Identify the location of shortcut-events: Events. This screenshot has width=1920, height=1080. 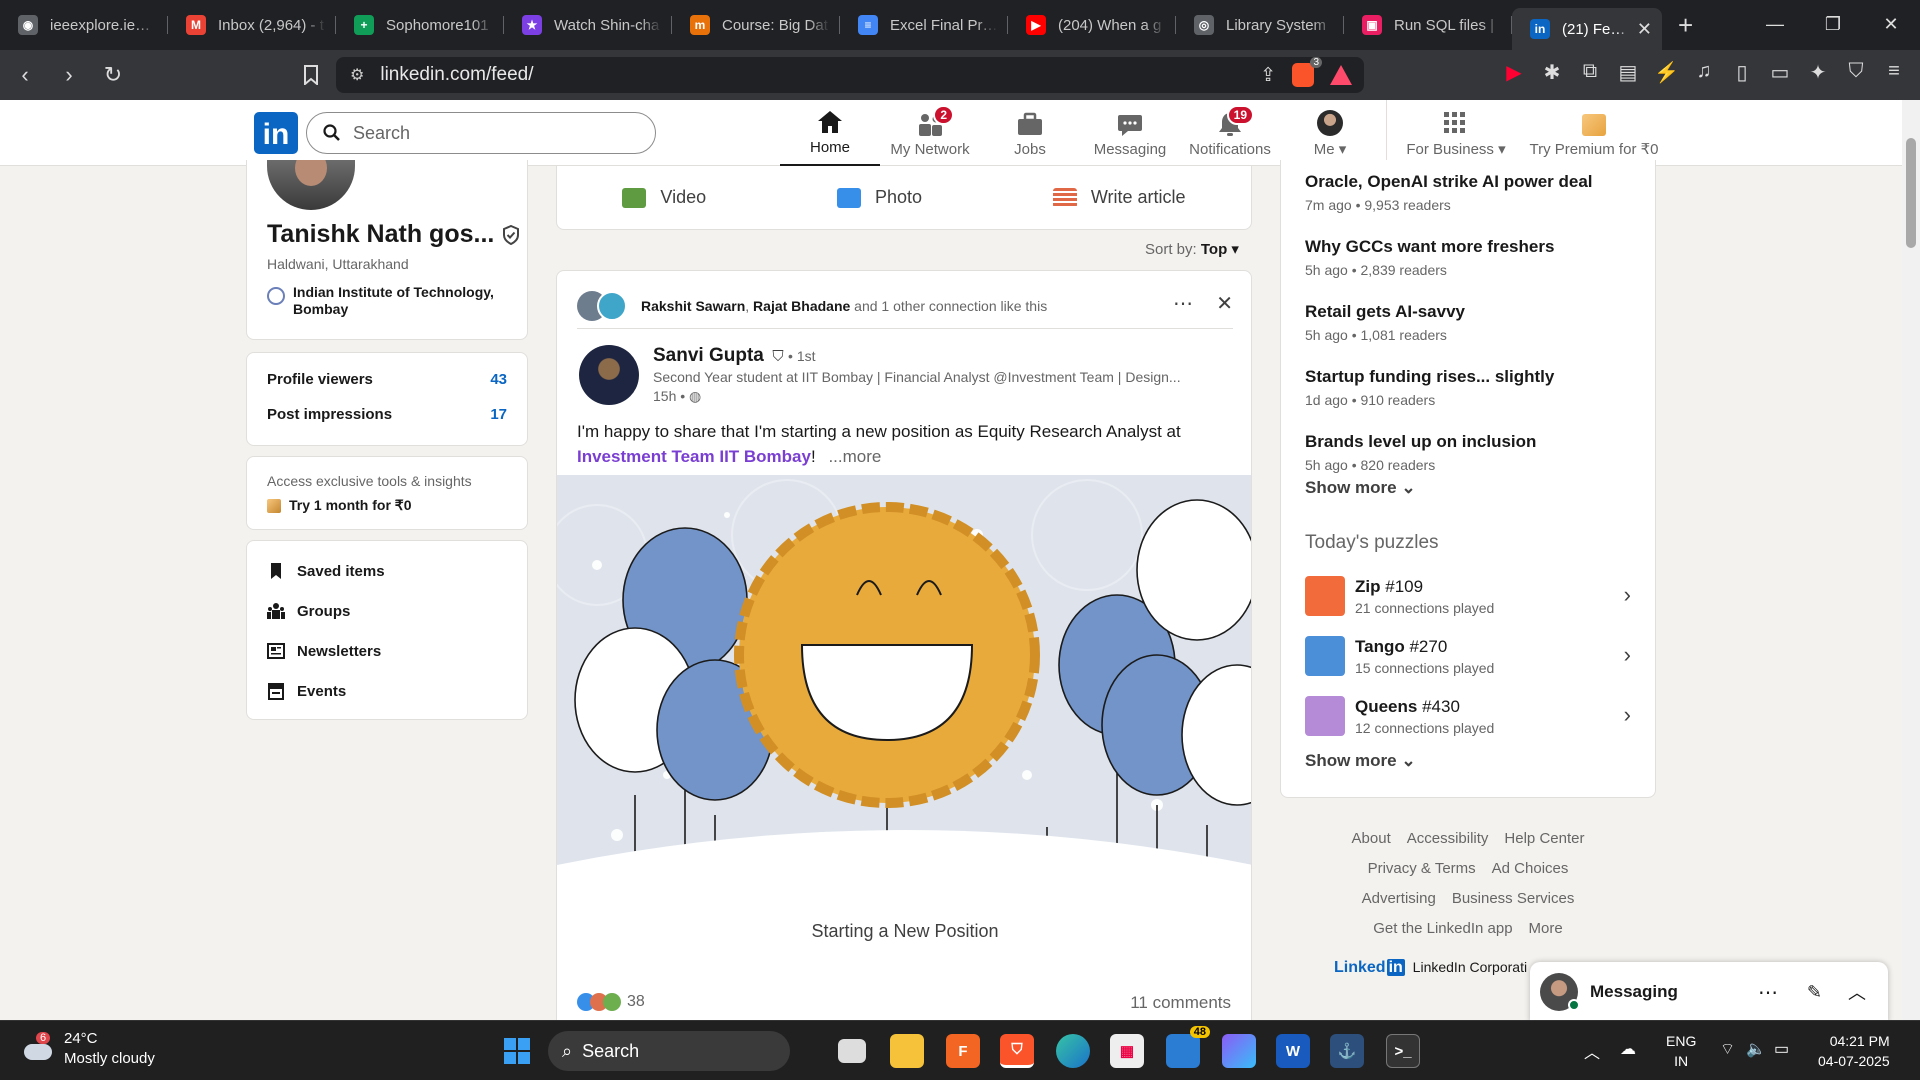
(387, 691).